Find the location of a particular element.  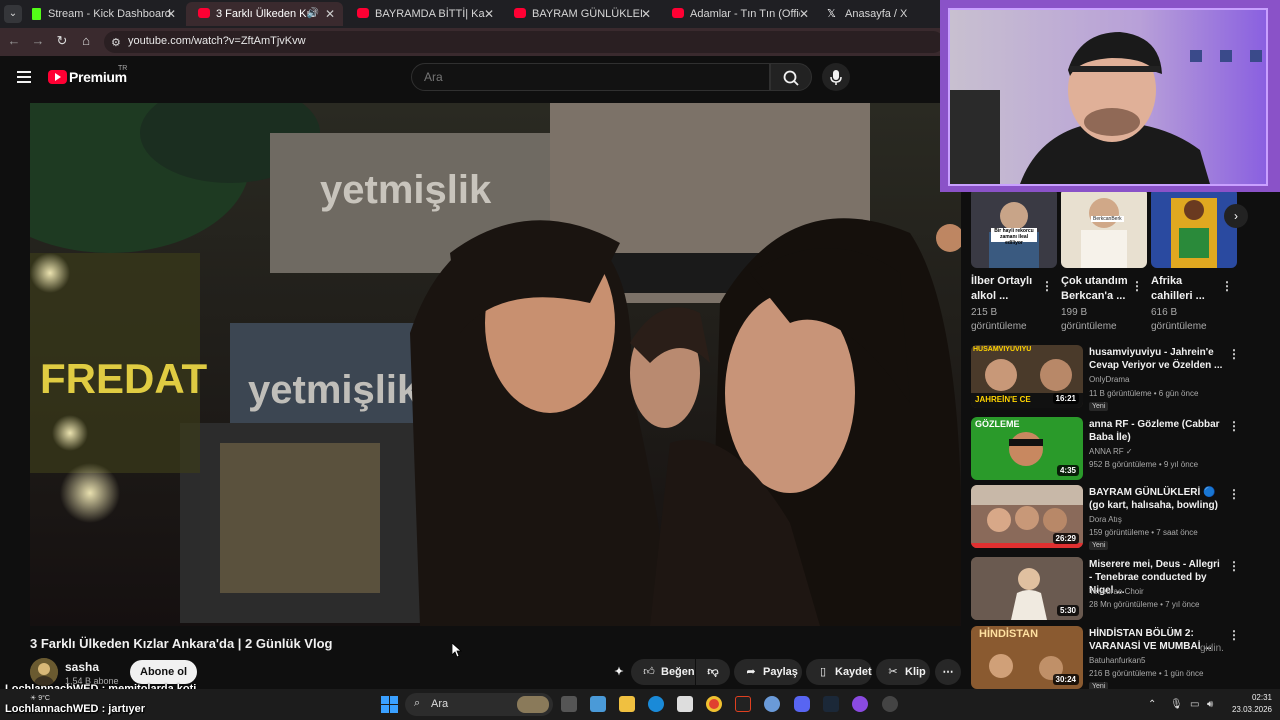

avatar-image is located at coordinates (44, 672).